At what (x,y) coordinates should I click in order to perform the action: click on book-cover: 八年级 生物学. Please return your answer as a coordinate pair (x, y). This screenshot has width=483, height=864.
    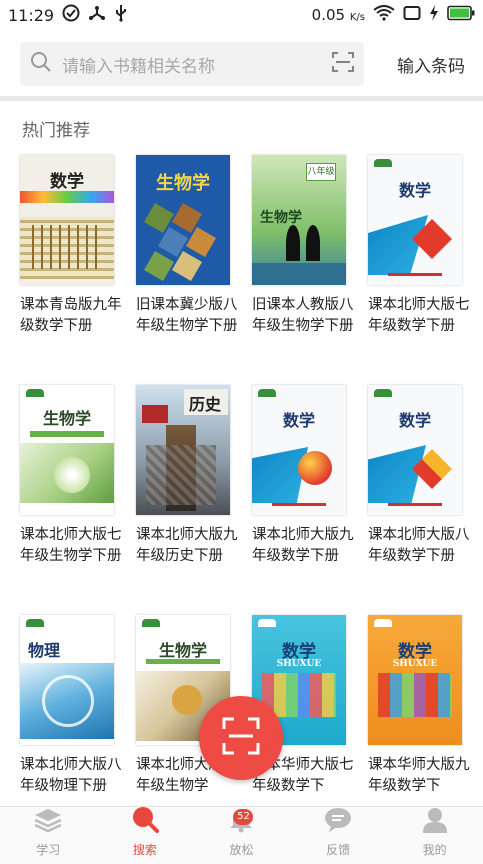
    Looking at the image, I should click on (299, 220).